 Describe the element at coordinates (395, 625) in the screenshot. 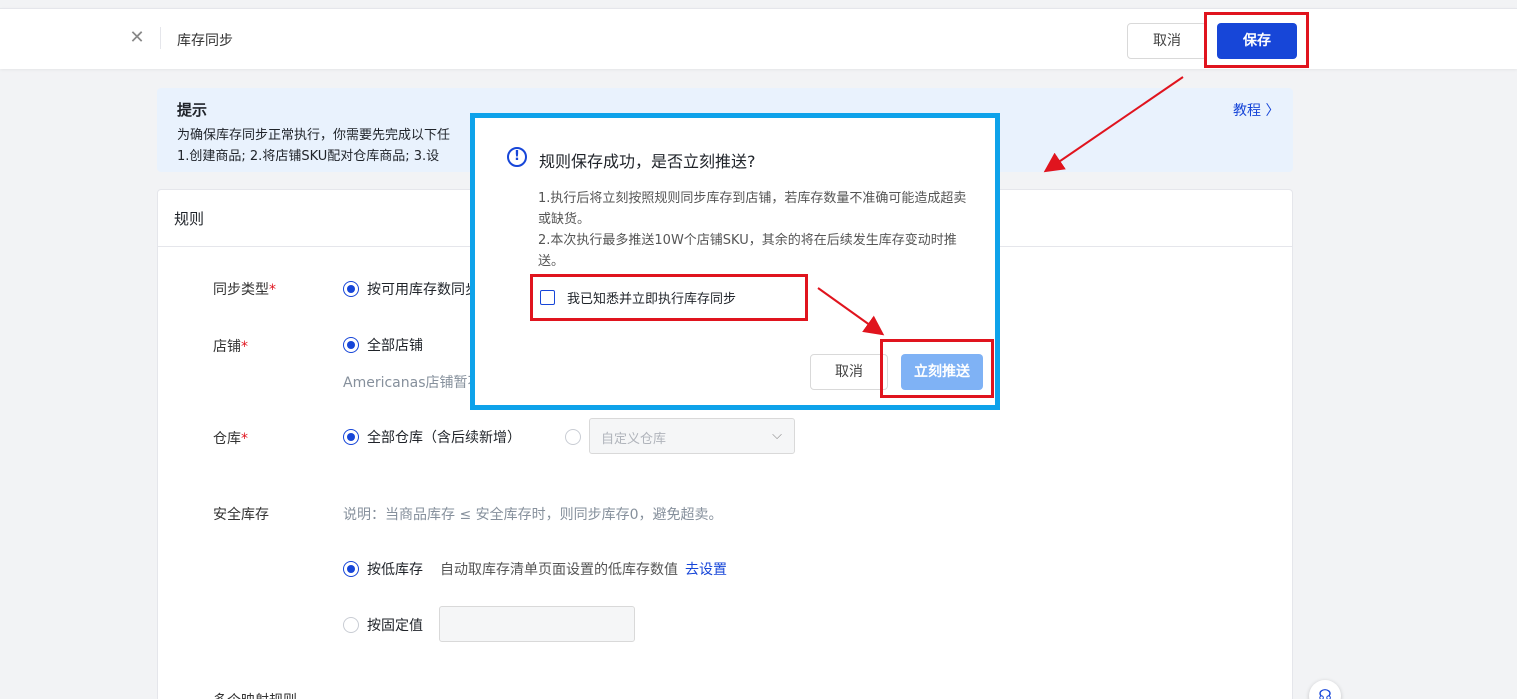

I see `fixed-value-option: 按固定值` at that location.